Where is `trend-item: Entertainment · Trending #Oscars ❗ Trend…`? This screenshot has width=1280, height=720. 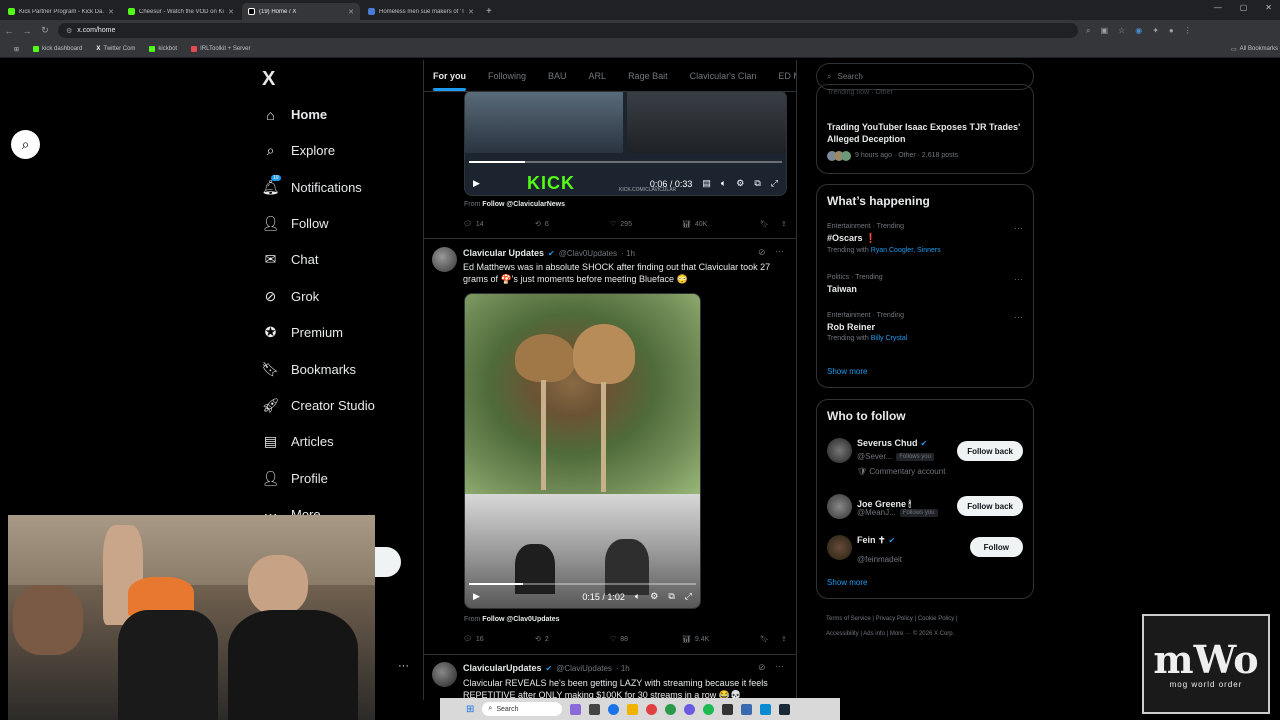
trend-item: Entertainment · Trending #Oscars ❗ Trend… is located at coordinates (927, 238).